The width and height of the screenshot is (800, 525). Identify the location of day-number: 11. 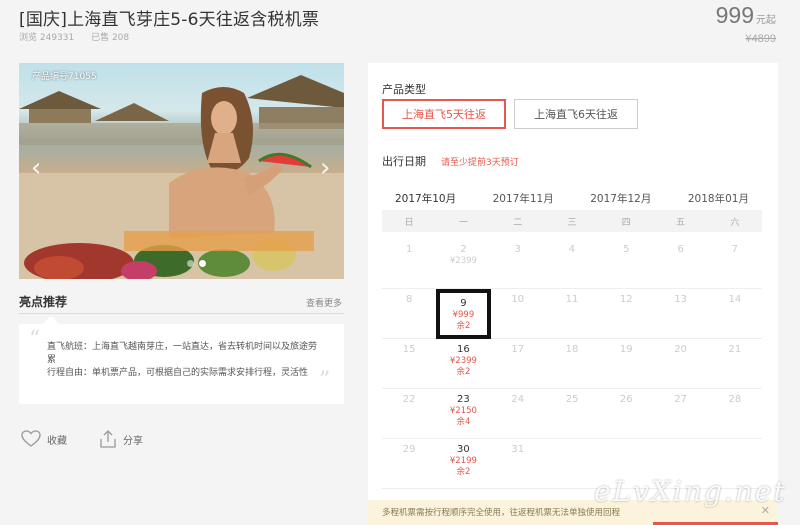
(572, 299).